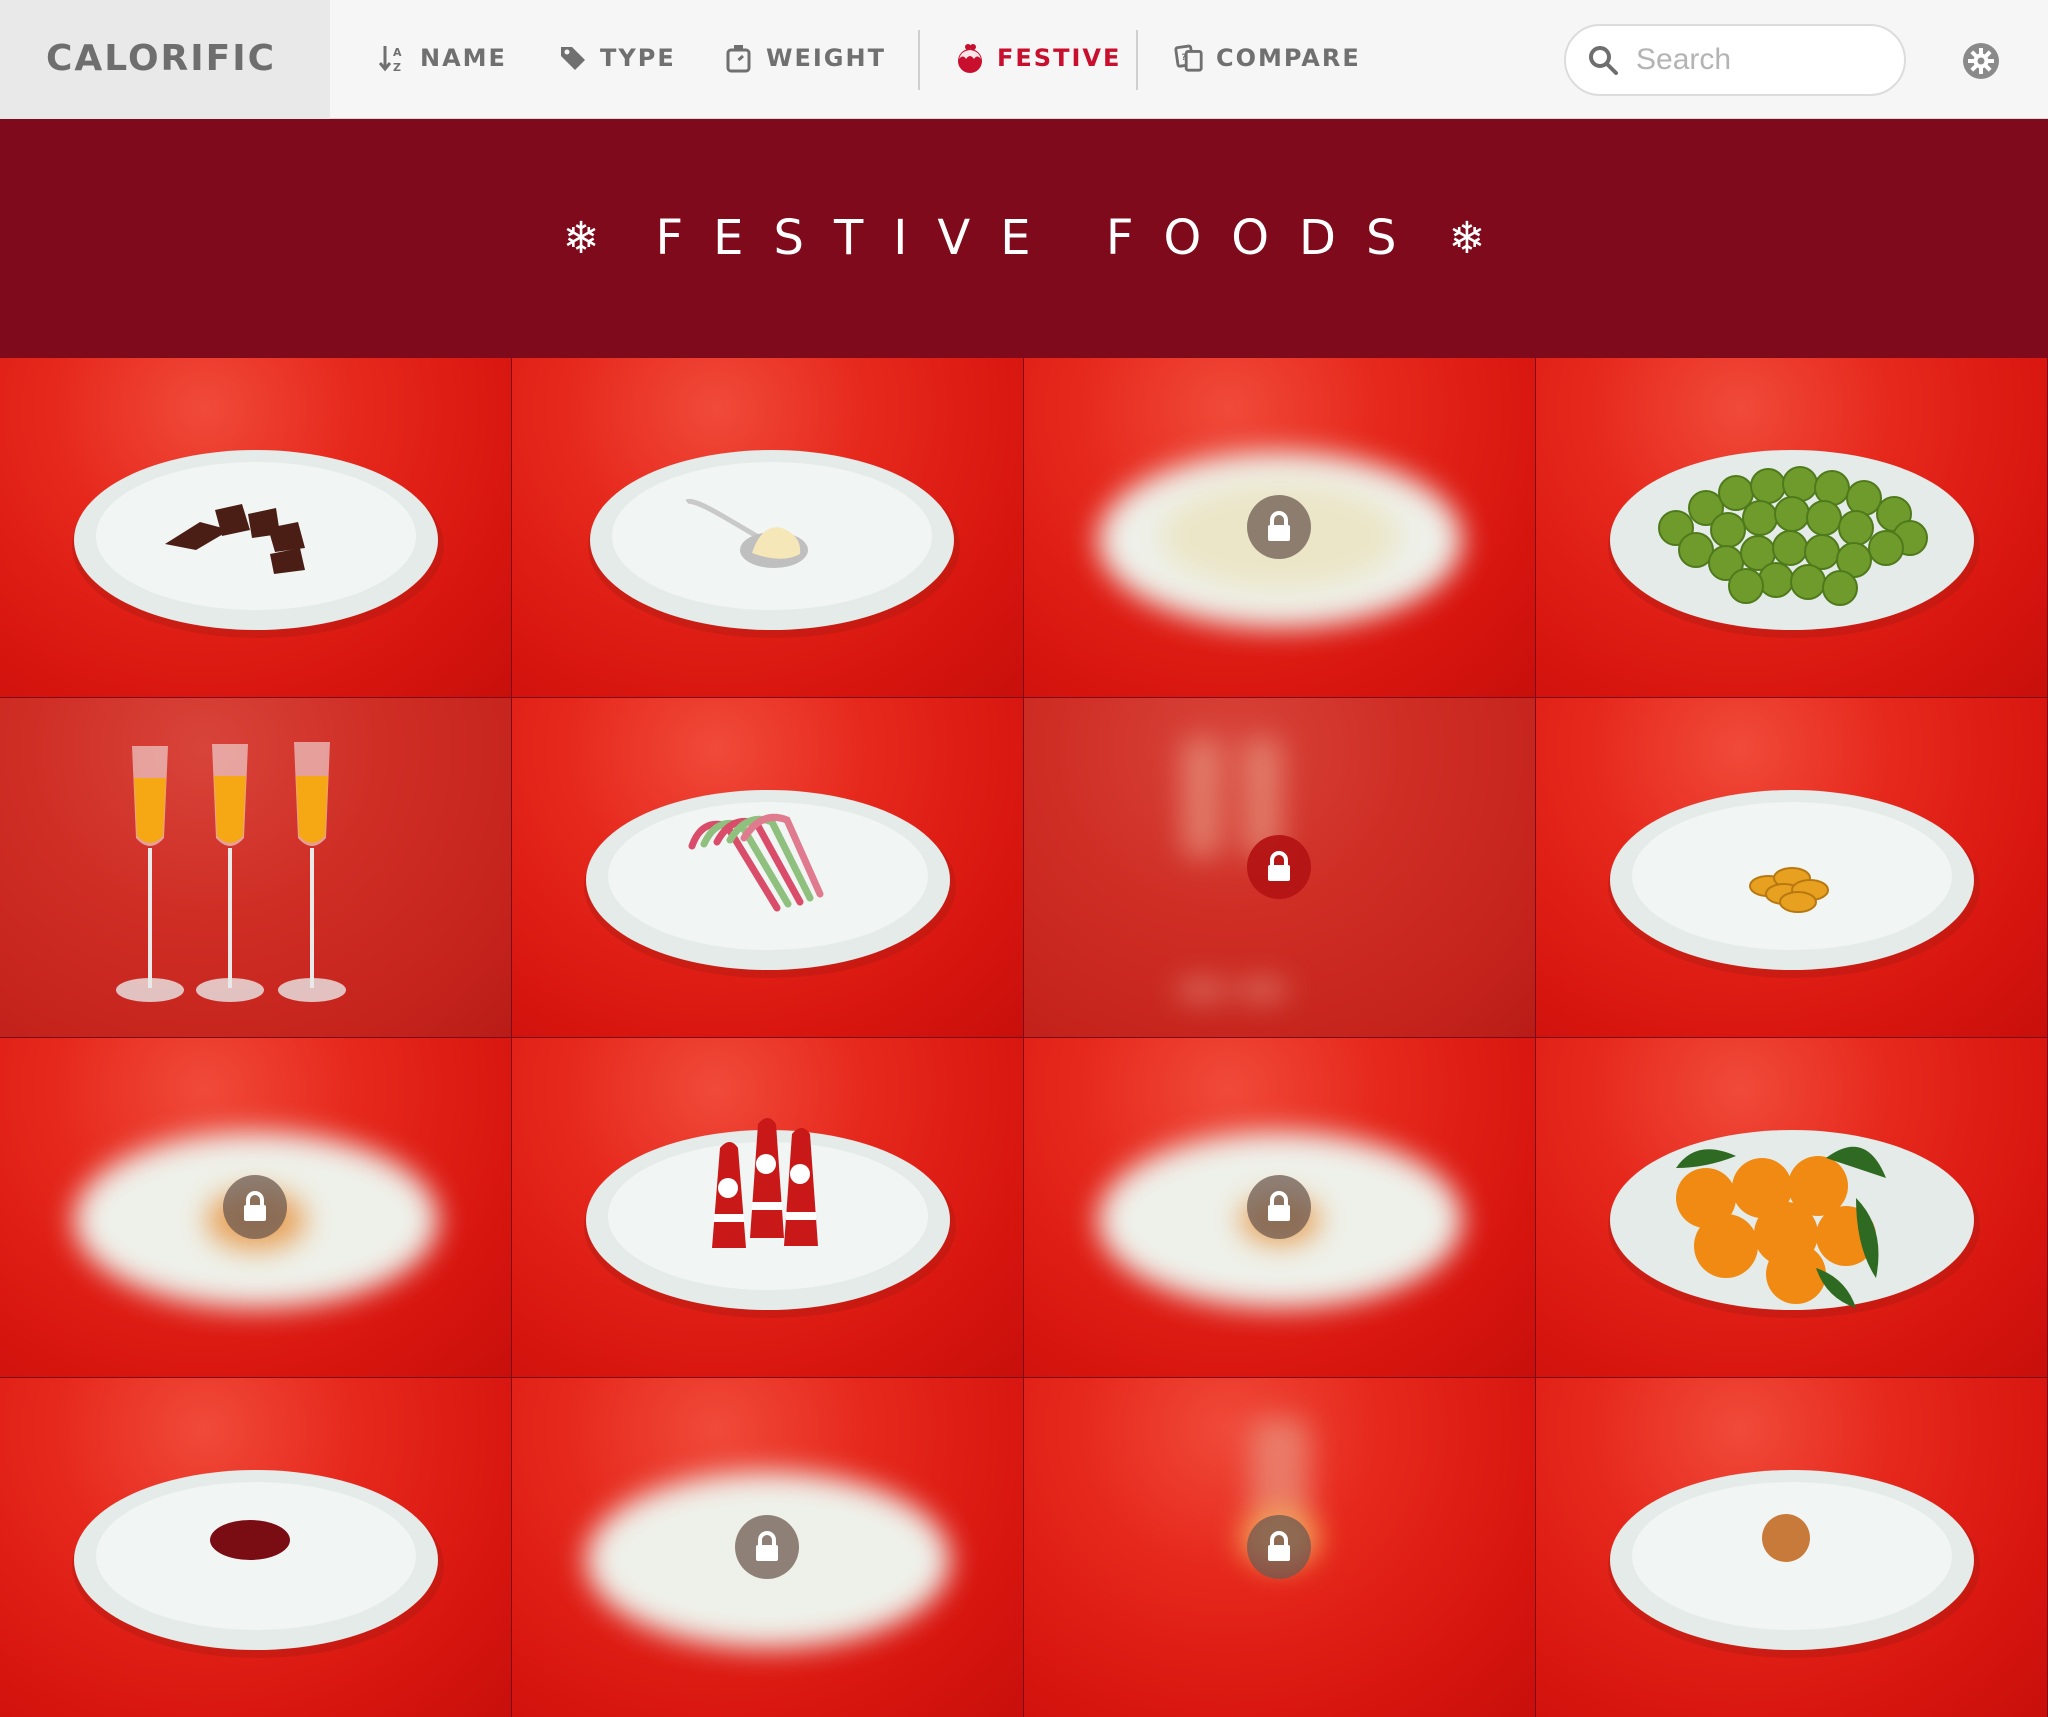  I want to click on food-tile-cranberry-sauce, so click(255, 1547).